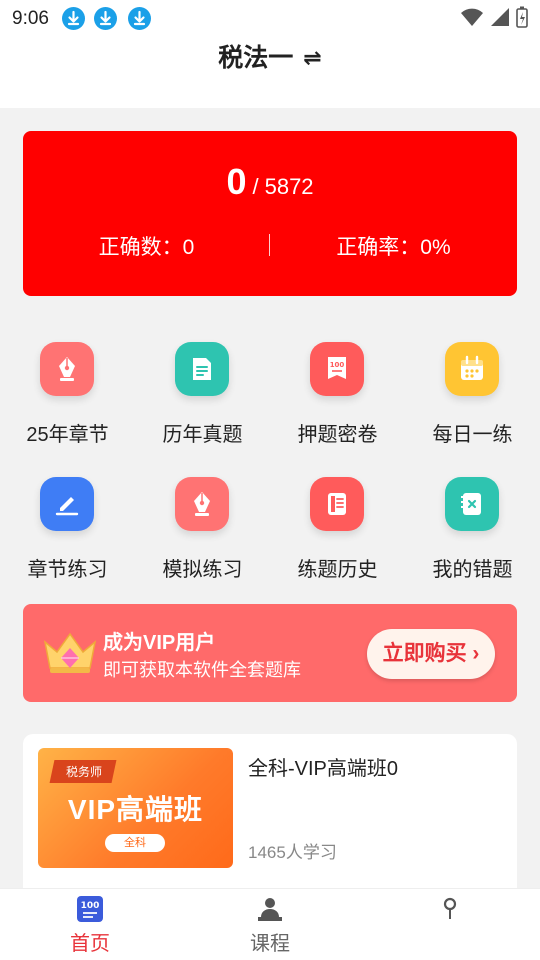 This screenshot has width=540, height=960. What do you see at coordinates (472, 369) in the screenshot?
I see `calendar-icon` at bounding box center [472, 369].